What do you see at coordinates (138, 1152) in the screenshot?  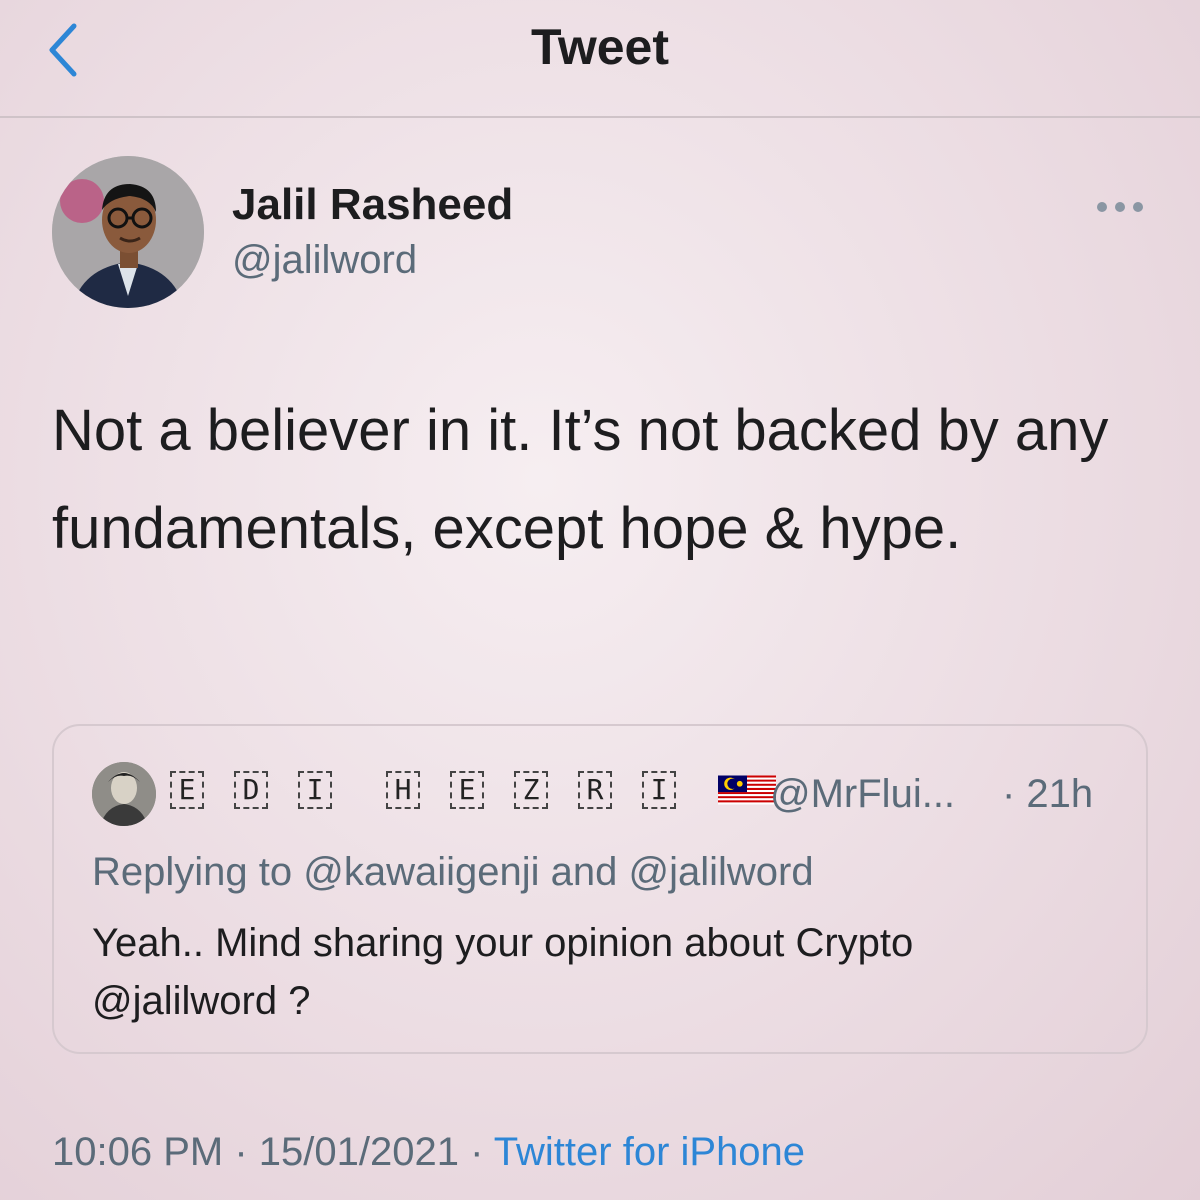 I see `tweet-time: 10:06 PM` at bounding box center [138, 1152].